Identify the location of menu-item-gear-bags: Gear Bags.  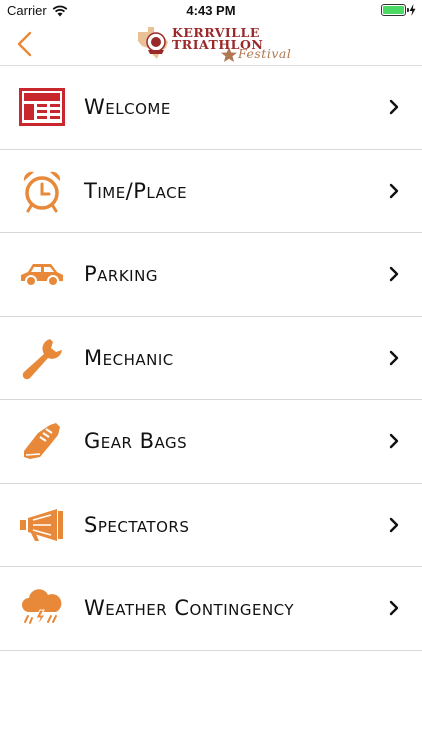
(211, 442).